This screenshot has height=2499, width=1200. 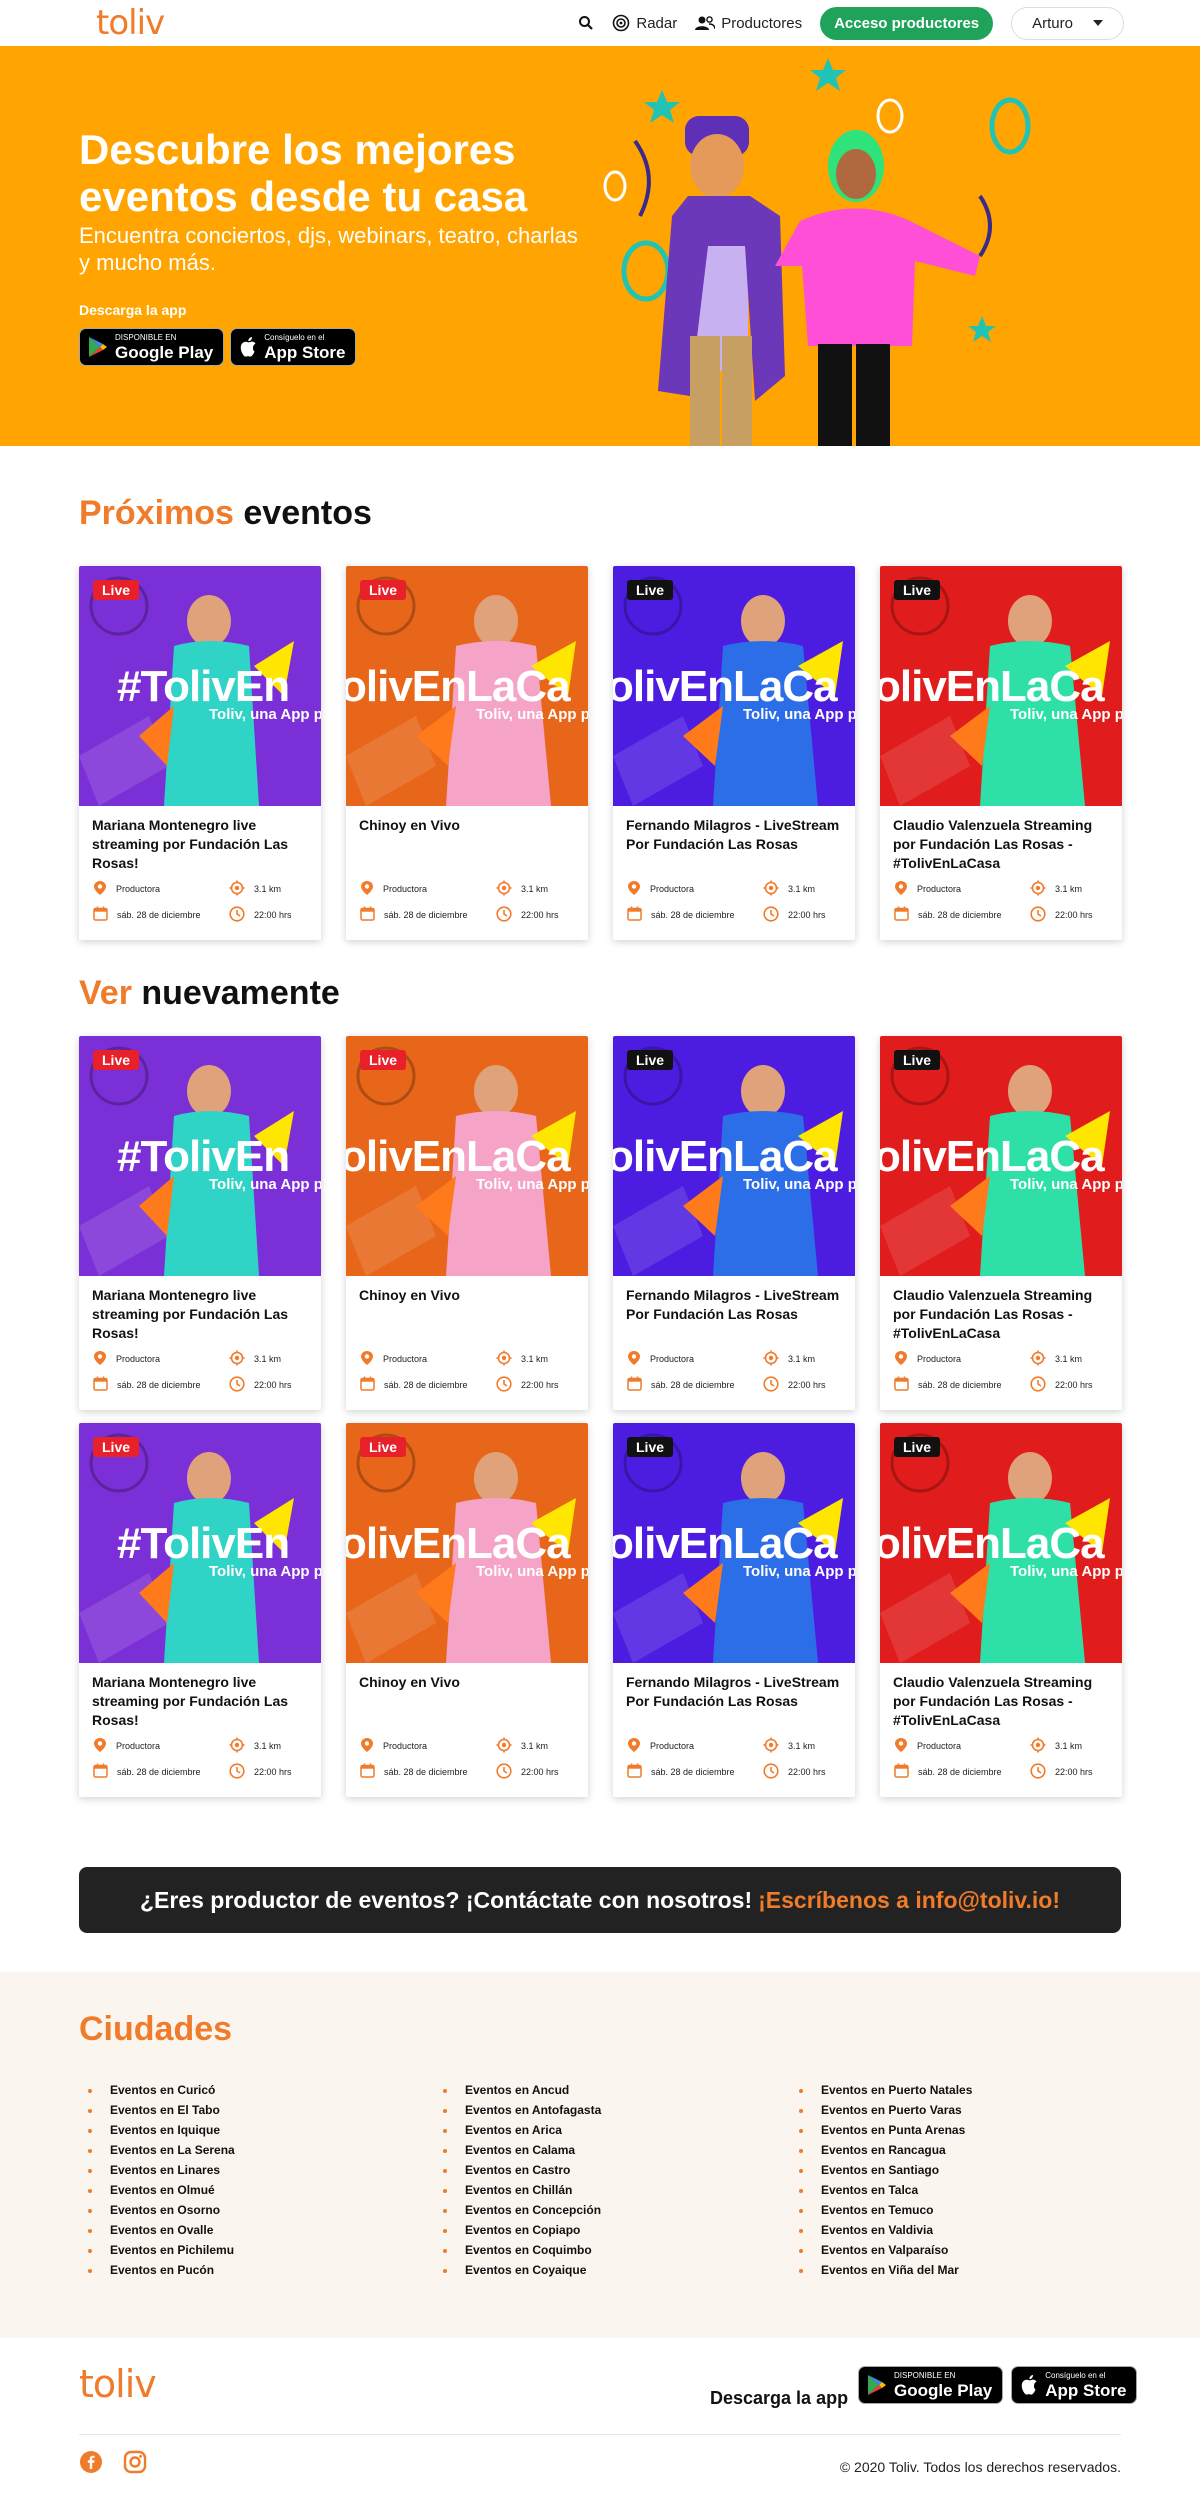 What do you see at coordinates (925, 2375) in the screenshot?
I see `google-badge-small: DISPONIBLE EN` at bounding box center [925, 2375].